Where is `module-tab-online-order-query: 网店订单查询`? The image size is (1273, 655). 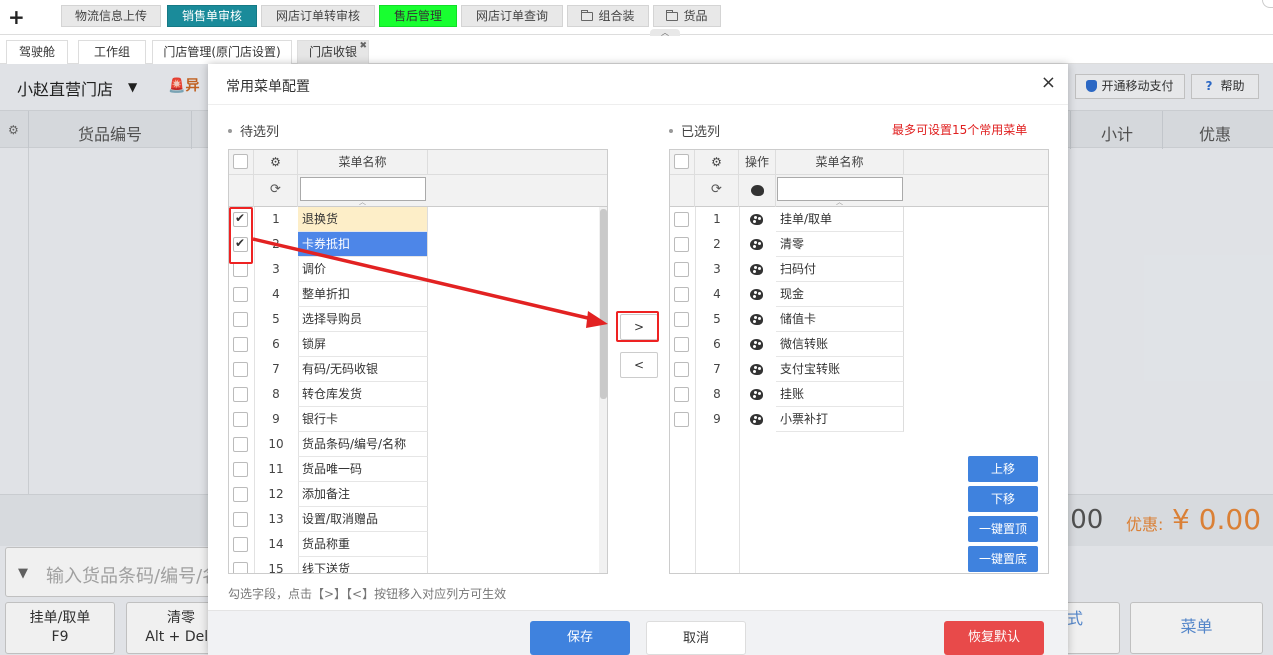 module-tab-online-order-query: 网店订单查询 is located at coordinates (512, 16).